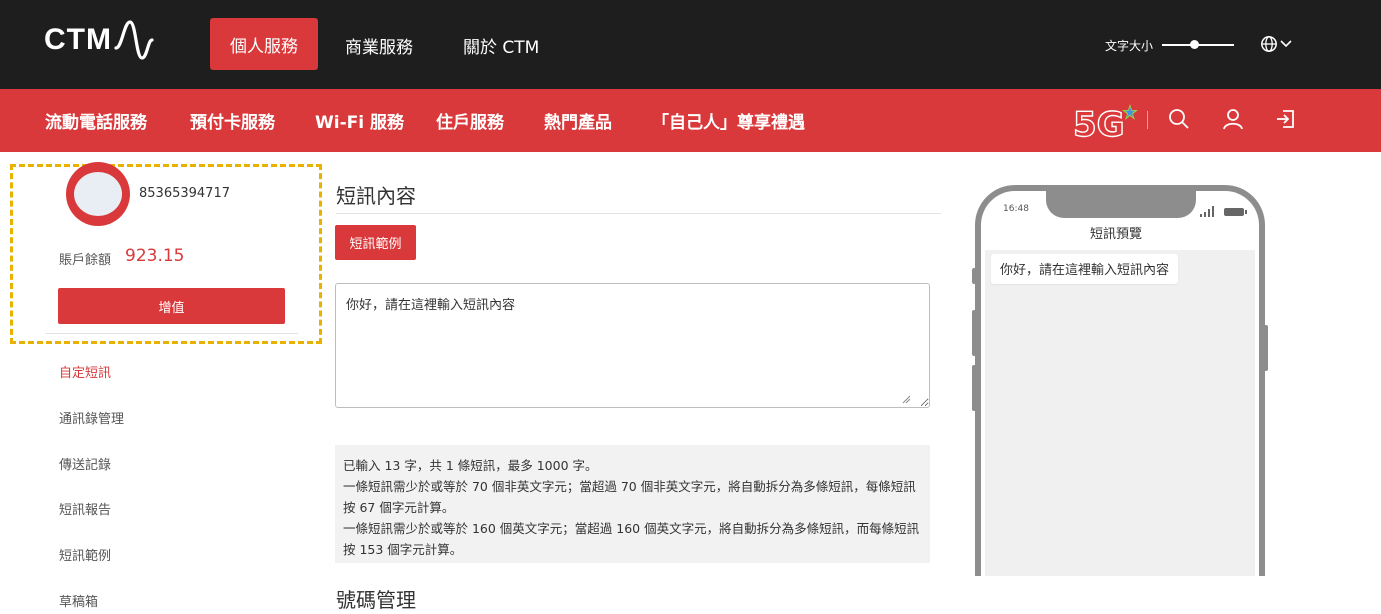 Image resolution: width=1381 pixels, height=614 pixels. Describe the element at coordinates (632, 345) in the screenshot. I see `sms-message-input` at that location.